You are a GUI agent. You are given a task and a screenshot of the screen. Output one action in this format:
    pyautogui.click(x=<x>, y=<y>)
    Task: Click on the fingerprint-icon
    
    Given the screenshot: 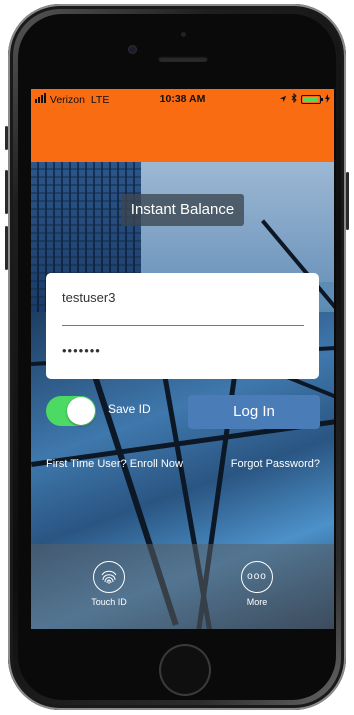 What is the action you would take?
    pyautogui.click(x=109, y=577)
    